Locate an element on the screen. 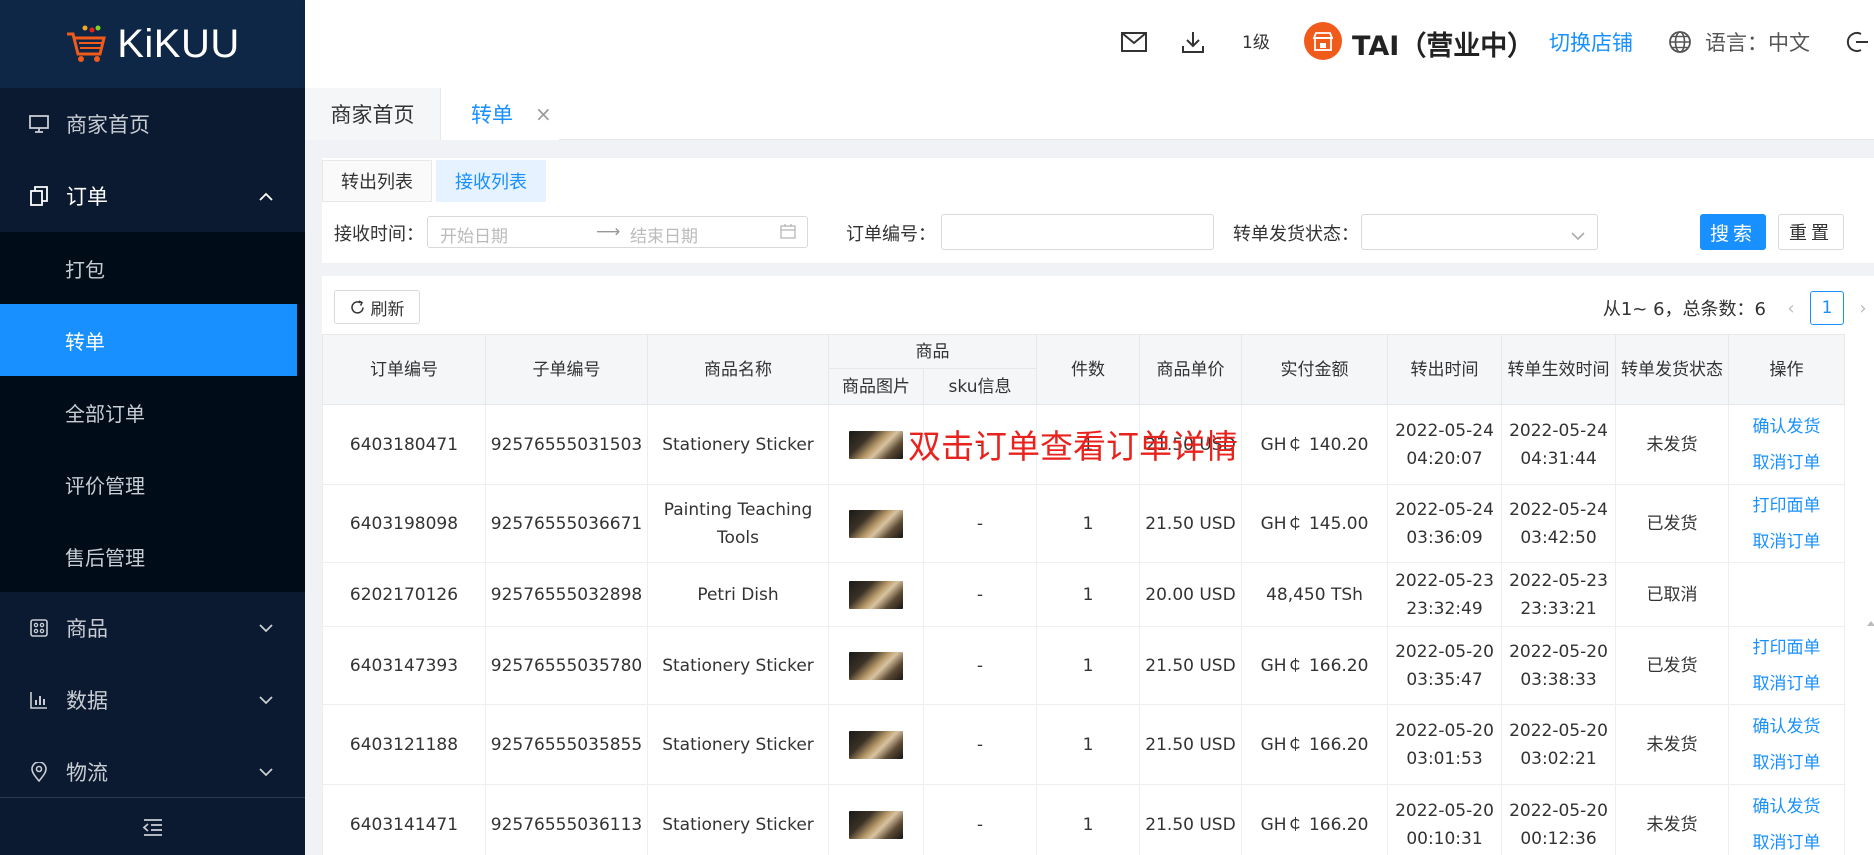 The height and width of the screenshot is (855, 1874). switch-shop-link: 切换店铺 is located at coordinates (1591, 42).